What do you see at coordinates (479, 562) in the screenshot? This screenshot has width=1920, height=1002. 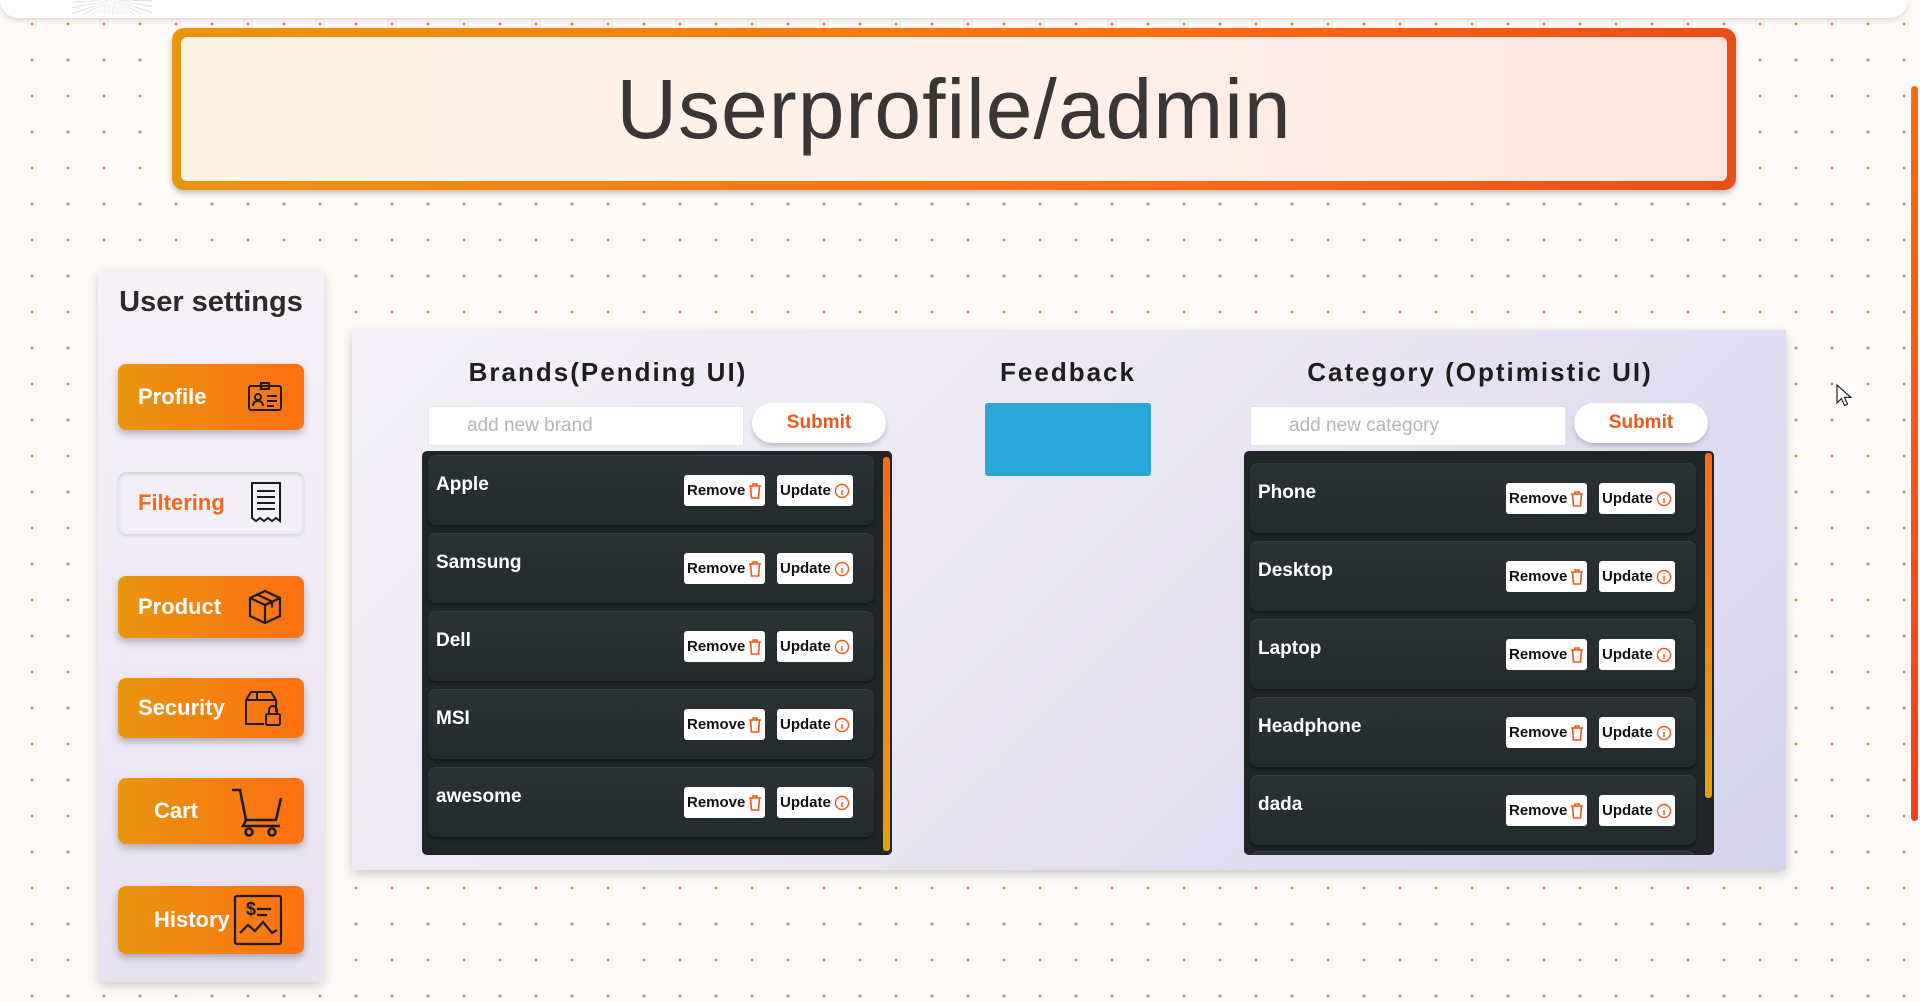 I see `brand-name: Samsung` at bounding box center [479, 562].